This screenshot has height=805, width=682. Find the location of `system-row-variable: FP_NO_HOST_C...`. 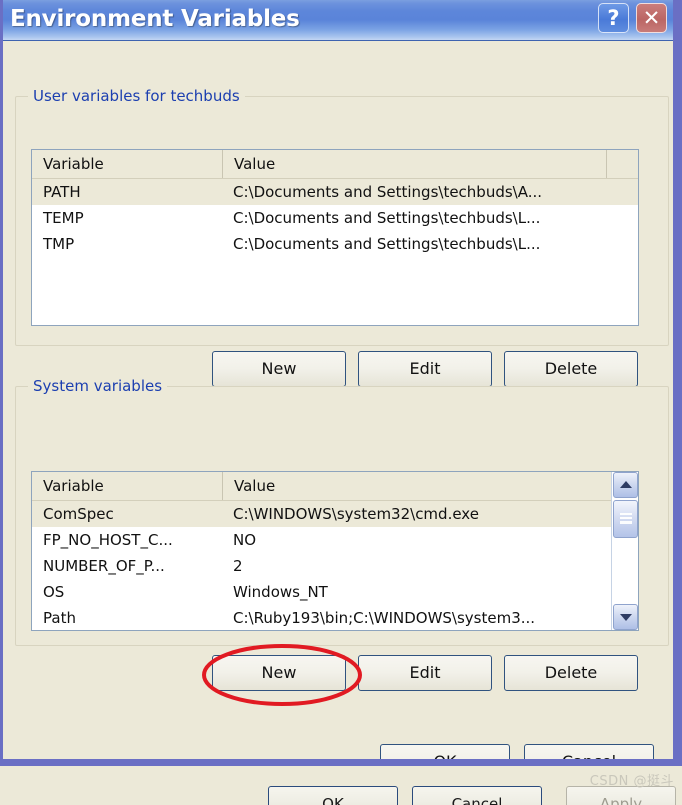

system-row-variable: FP_NO_HOST_C... is located at coordinates (108, 540).